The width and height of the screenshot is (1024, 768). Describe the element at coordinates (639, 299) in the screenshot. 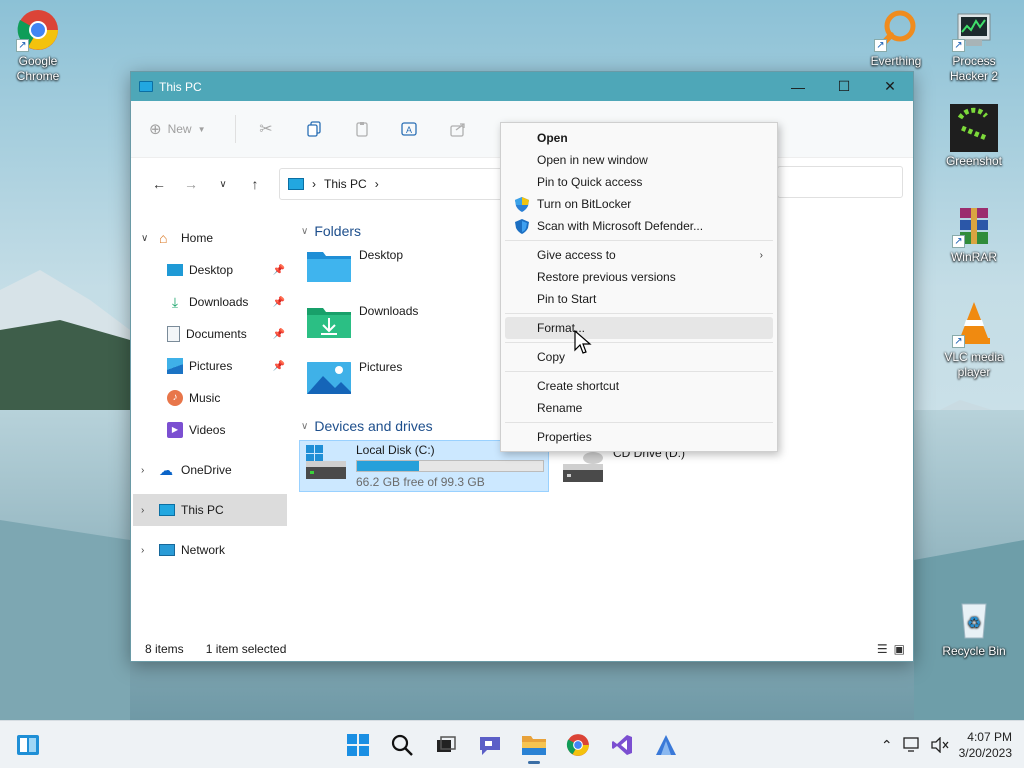

I see `menu-item-pin-start: Pin to Start` at that location.